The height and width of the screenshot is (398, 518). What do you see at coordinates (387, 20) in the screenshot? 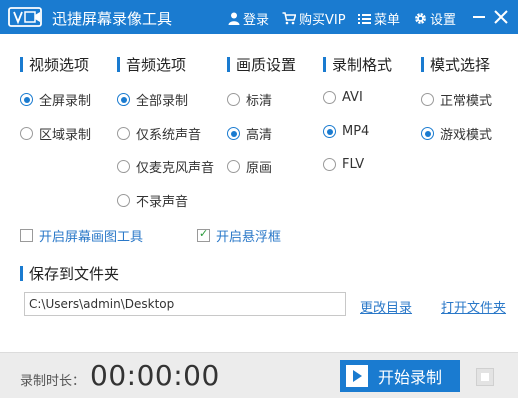
I see `menu-label: 菜单` at bounding box center [387, 20].